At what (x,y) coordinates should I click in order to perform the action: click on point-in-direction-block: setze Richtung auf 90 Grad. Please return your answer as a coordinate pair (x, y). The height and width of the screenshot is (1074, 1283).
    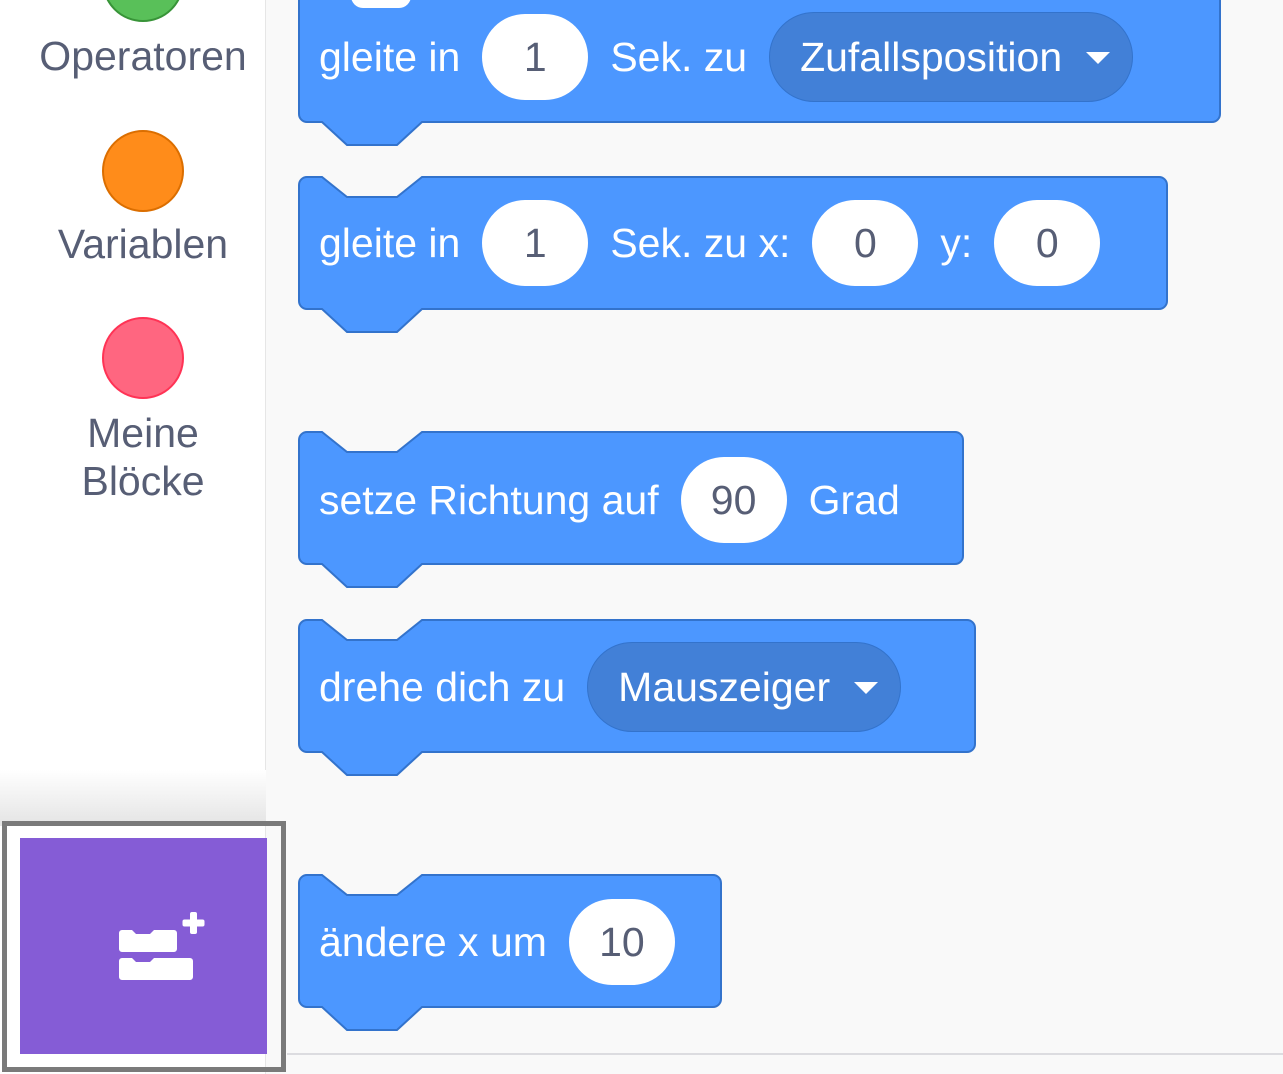
    Looking at the image, I should click on (631, 510).